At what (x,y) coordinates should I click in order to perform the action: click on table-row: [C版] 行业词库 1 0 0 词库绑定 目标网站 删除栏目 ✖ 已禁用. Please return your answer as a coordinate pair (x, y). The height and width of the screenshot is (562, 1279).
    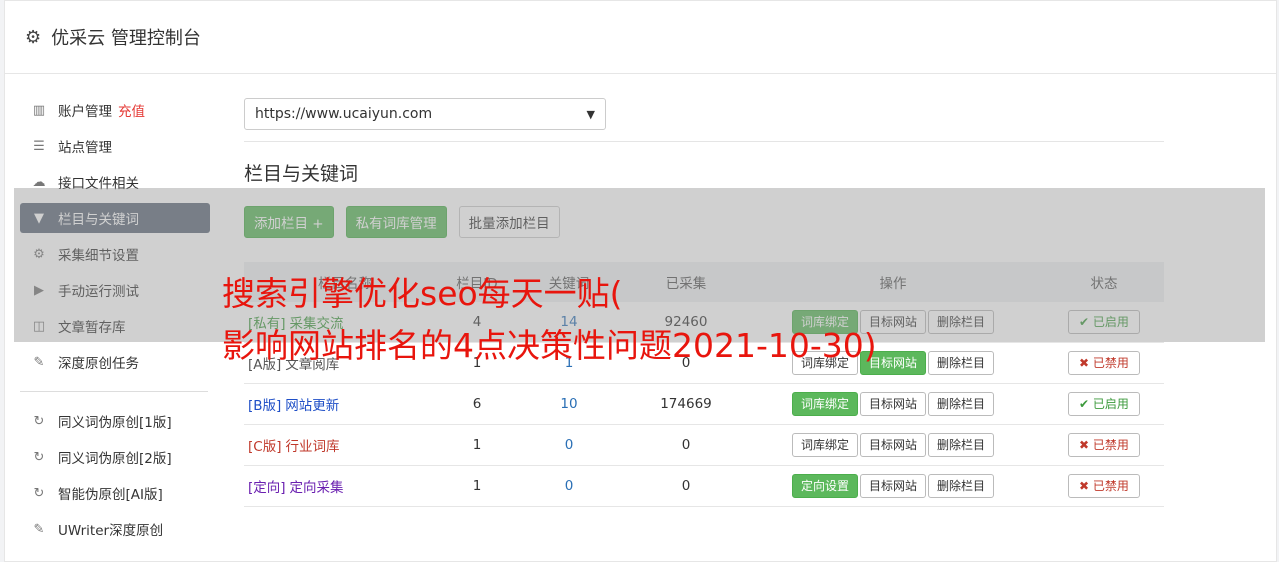
    Looking at the image, I should click on (704, 445).